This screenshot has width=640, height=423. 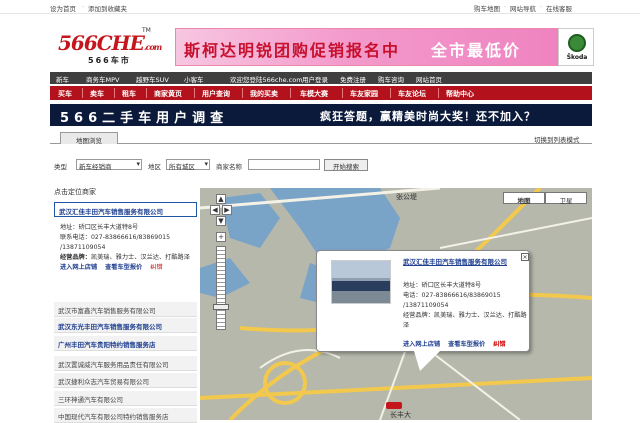 What do you see at coordinates (125, 309) in the screenshot?
I see `dealer-item: 武汉市富鑫汽车销售服务有限公司` at bounding box center [125, 309].